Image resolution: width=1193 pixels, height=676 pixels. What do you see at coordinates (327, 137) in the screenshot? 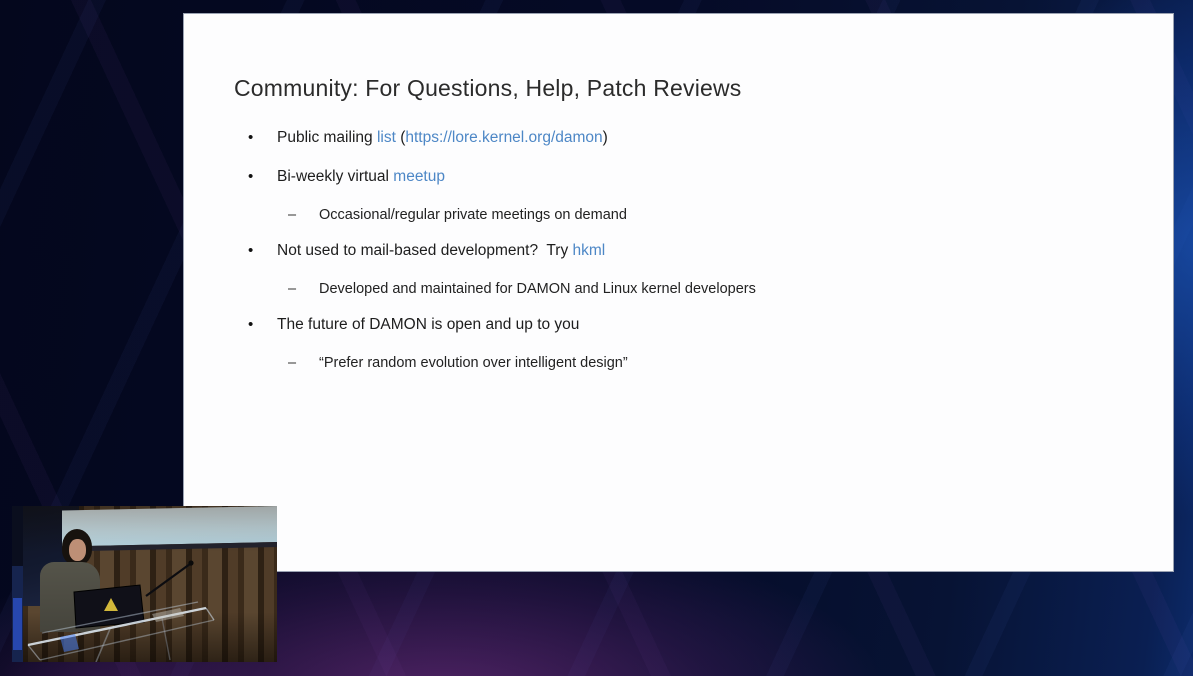
I see `slide-text-segment: Public mailing` at bounding box center [327, 137].